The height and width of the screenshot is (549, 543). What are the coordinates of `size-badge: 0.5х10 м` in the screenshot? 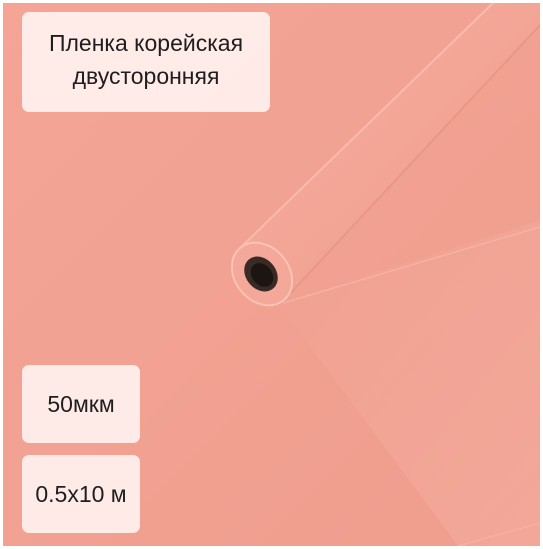 It's located at (81, 494).